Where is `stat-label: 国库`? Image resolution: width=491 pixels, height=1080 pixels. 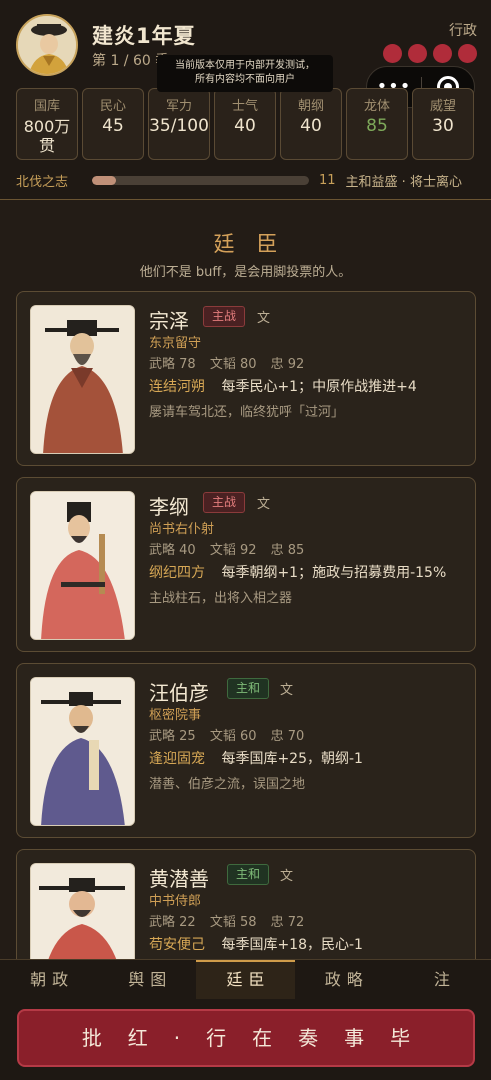 stat-label: 国库 is located at coordinates (46, 106).